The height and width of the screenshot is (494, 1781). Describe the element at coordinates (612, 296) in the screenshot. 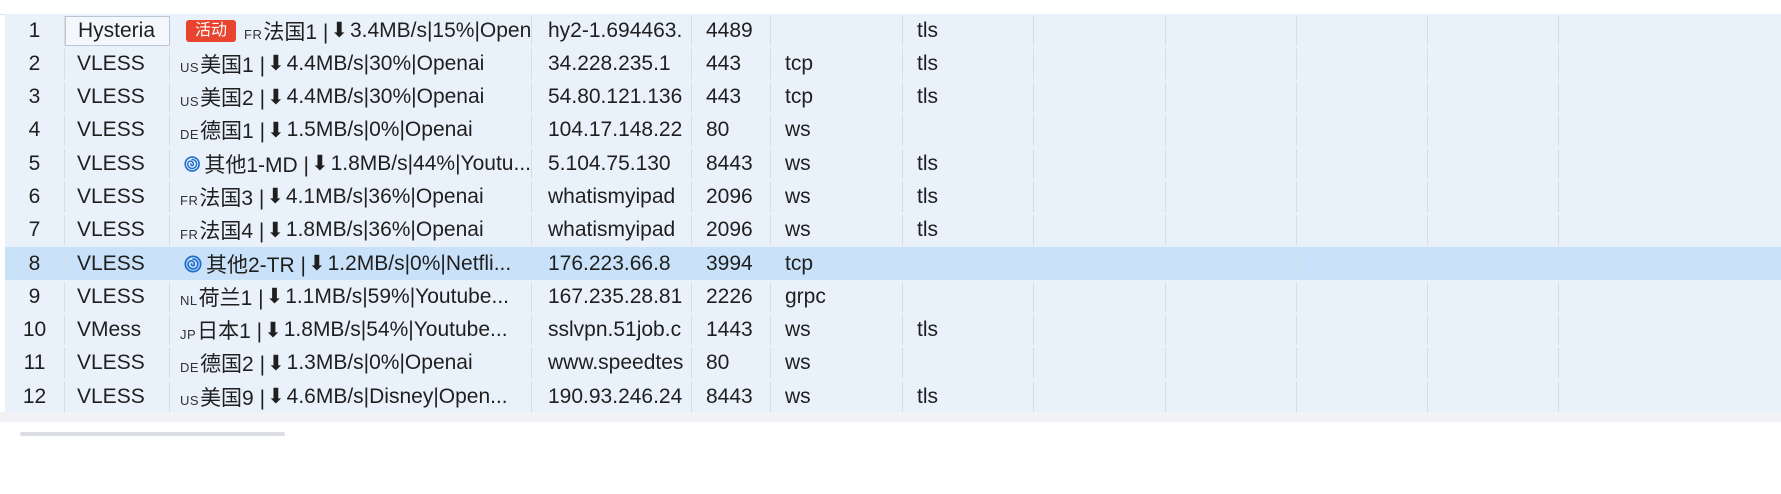

I see `server-address: 167.235.28.81` at that location.